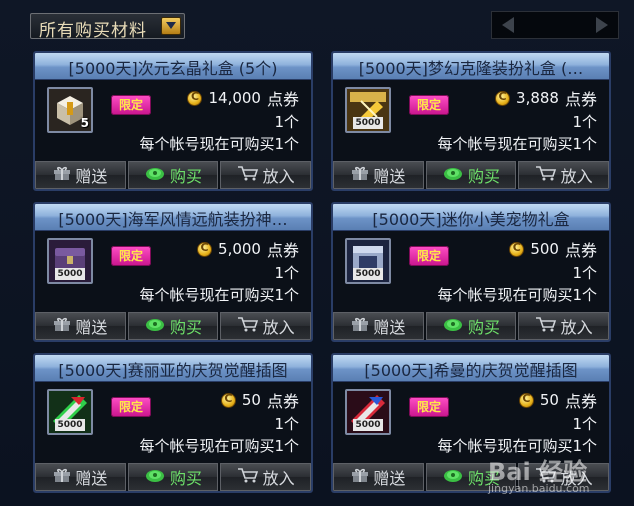  What do you see at coordinates (70, 261) in the screenshot?
I see `navy-chest-icon: 5000` at bounding box center [70, 261].